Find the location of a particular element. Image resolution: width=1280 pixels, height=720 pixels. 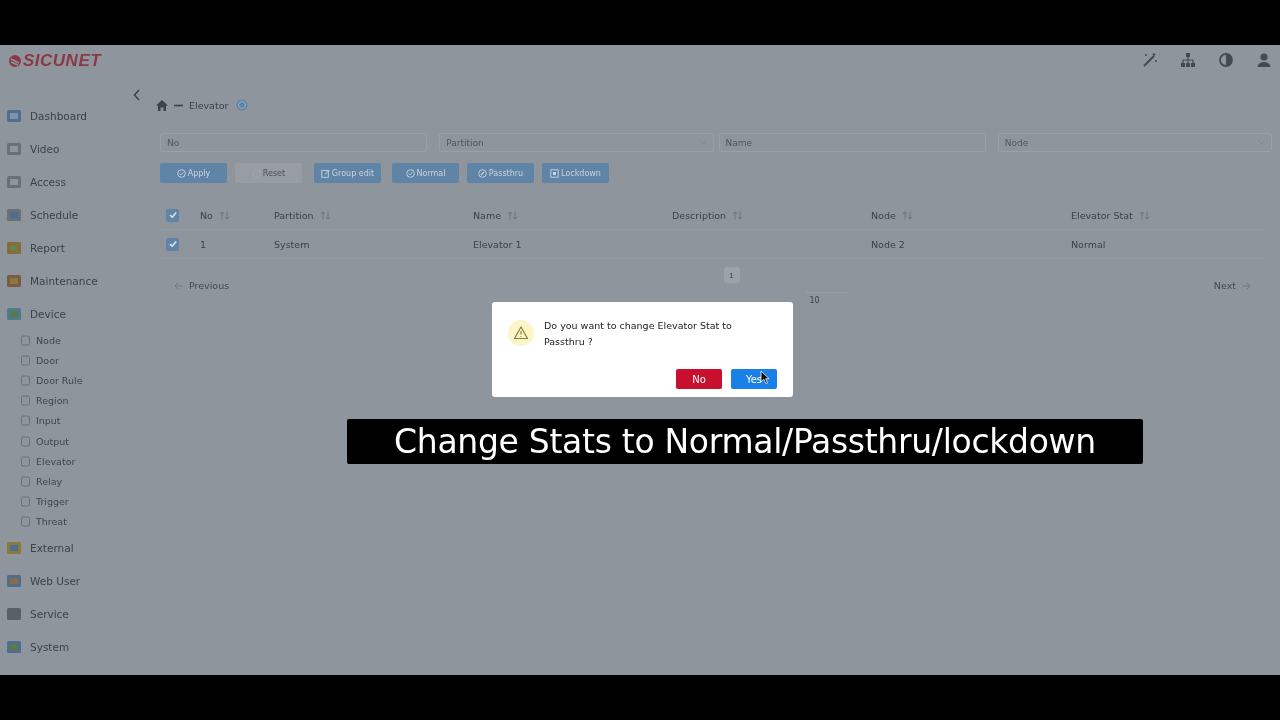

sidebar-item: Maintenance is located at coordinates (72, 280).